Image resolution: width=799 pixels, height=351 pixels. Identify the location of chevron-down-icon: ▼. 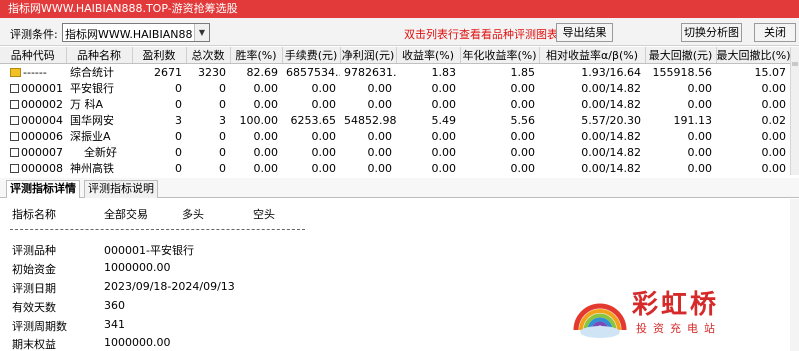
(201, 32).